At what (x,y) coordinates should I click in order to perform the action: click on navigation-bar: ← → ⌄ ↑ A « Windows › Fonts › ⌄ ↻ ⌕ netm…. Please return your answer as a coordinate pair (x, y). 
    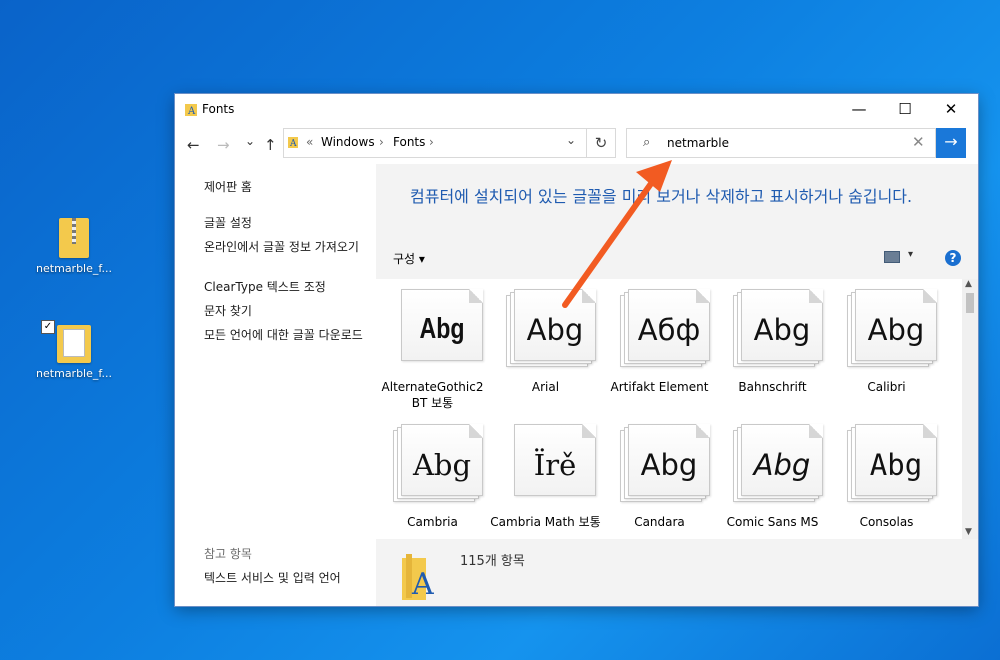
    Looking at the image, I should click on (576, 145).